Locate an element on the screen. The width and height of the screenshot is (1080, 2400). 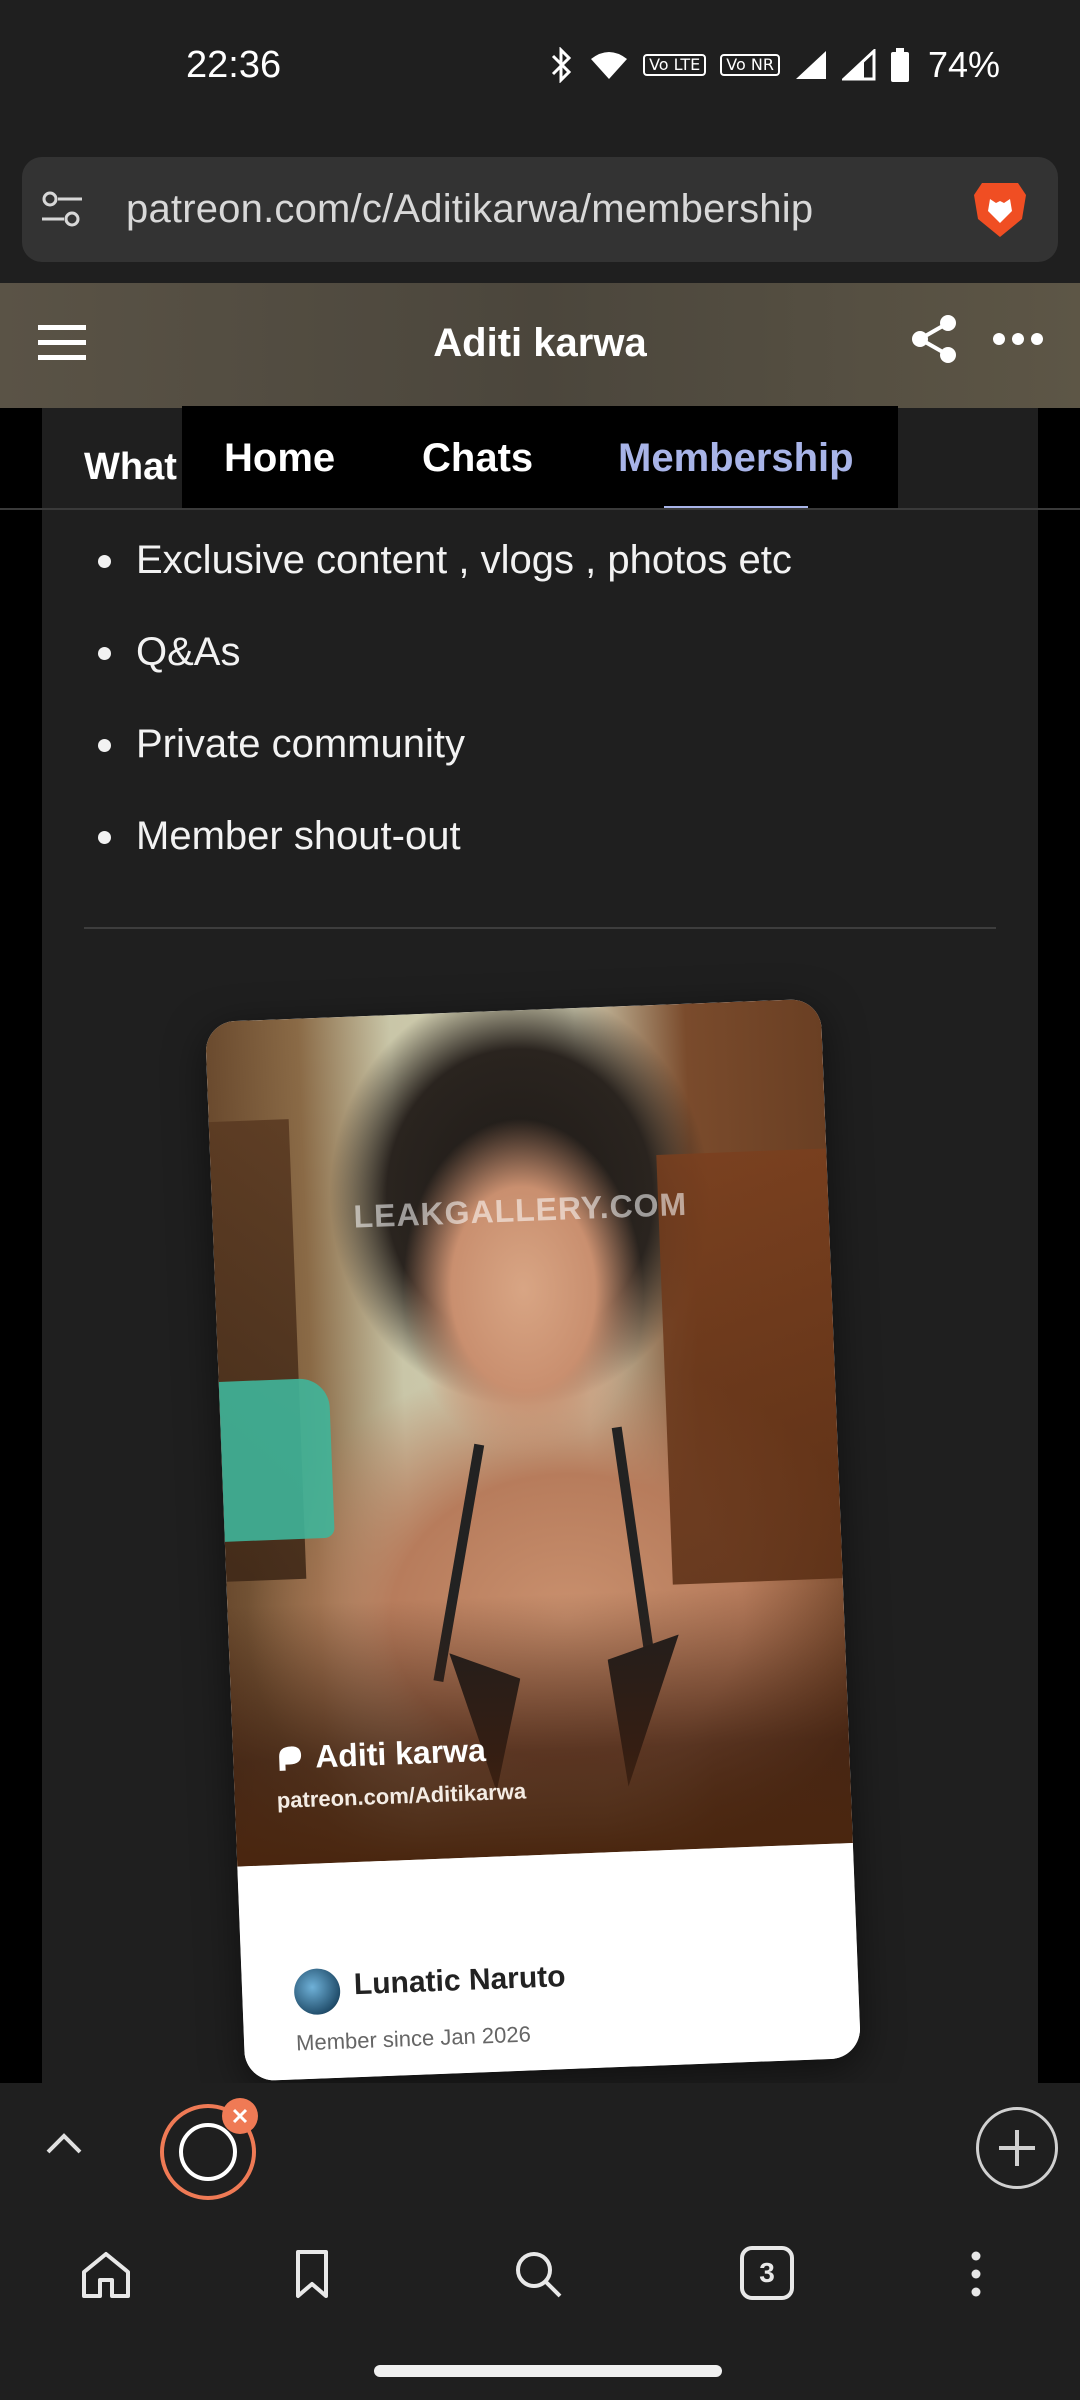
status-icons: Vo LTE Vo NR 74% is located at coordinates (773, 65).